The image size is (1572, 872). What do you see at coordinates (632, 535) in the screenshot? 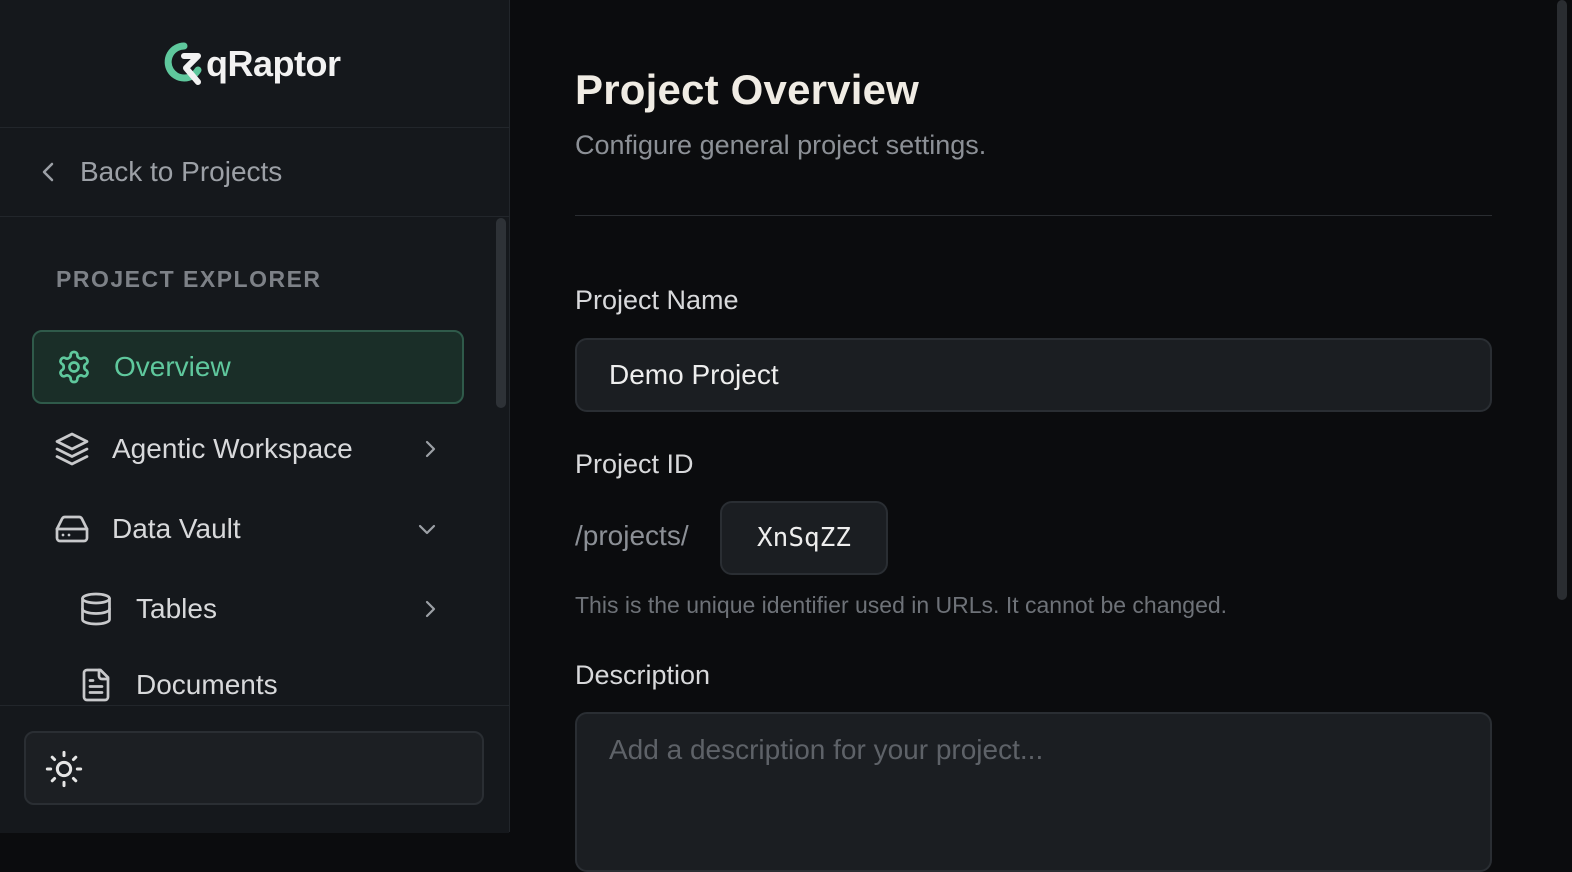
I see `project-id-prefix: /projects/` at bounding box center [632, 535].